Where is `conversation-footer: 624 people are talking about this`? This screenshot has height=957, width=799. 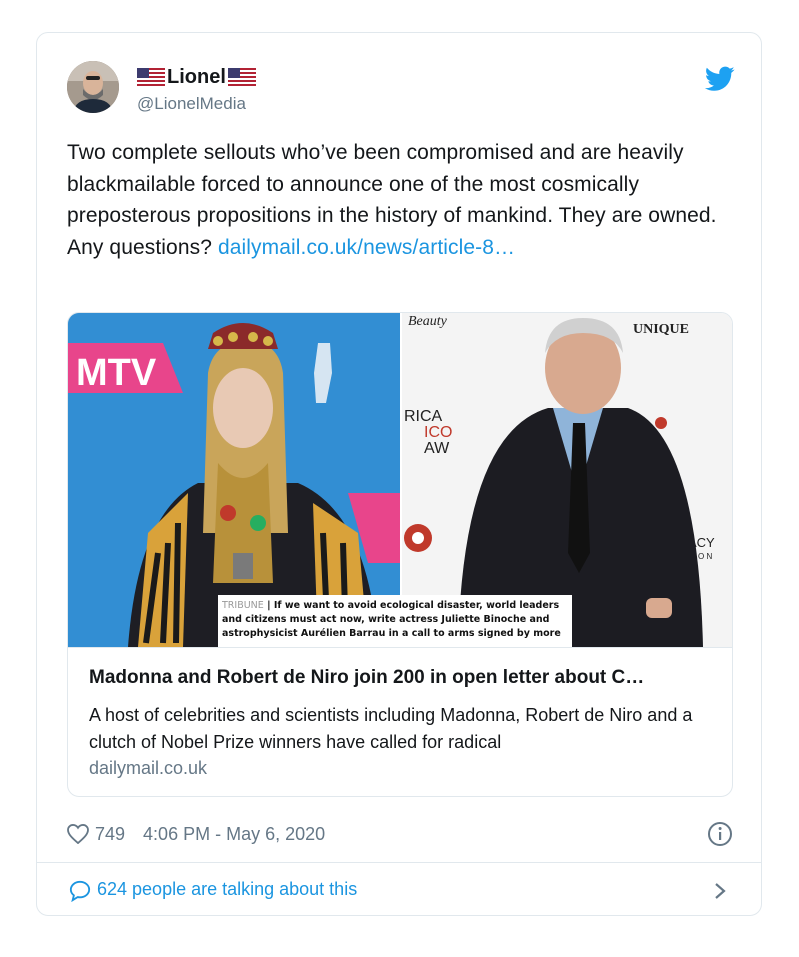 conversation-footer: 624 people are talking about this is located at coordinates (399, 889).